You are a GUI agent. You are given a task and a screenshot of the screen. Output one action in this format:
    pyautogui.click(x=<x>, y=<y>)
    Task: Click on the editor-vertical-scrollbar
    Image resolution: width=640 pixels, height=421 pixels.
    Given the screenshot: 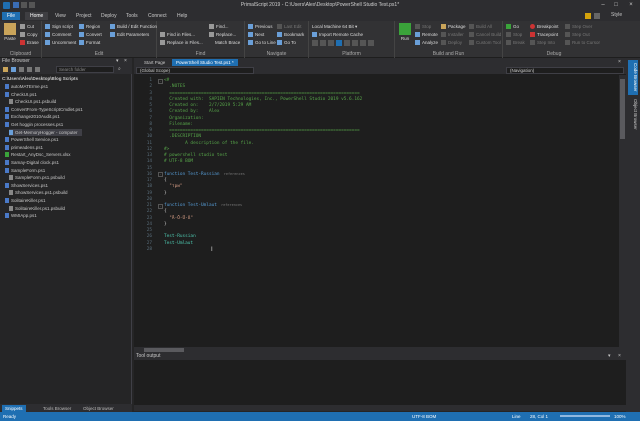 What is the action you would take?
    pyautogui.click(x=622, y=211)
    